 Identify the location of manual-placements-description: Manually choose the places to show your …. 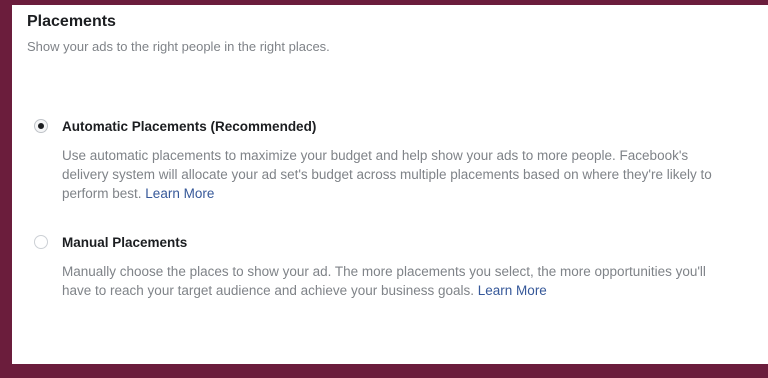
(397, 281).